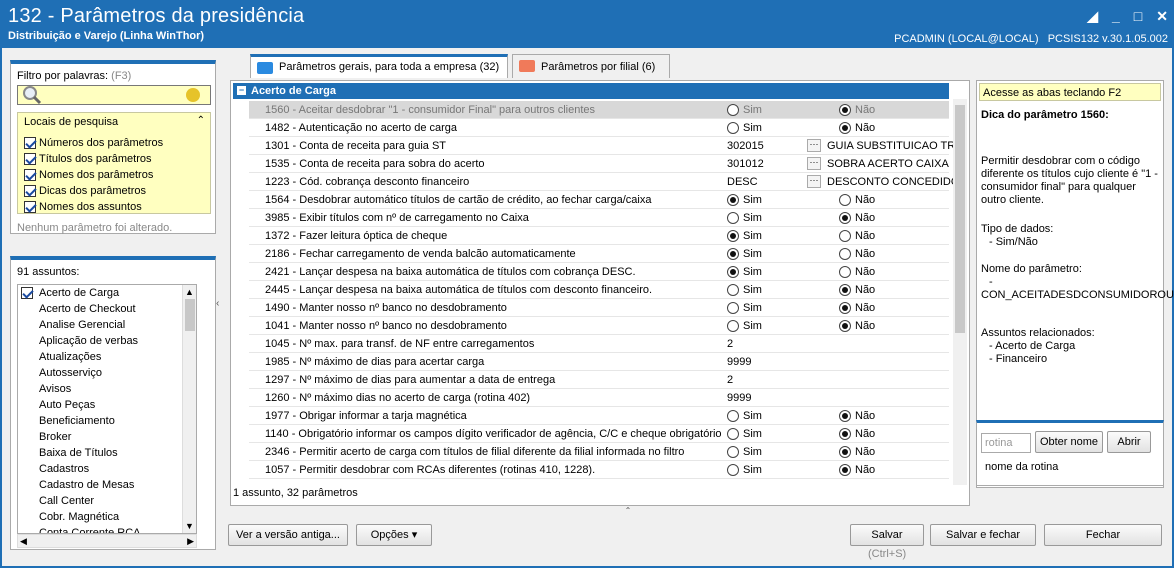 Image resolution: width=1174 pixels, height=568 pixels. I want to click on tab-branch: Parâmetros por filial (6), so click(591, 66).